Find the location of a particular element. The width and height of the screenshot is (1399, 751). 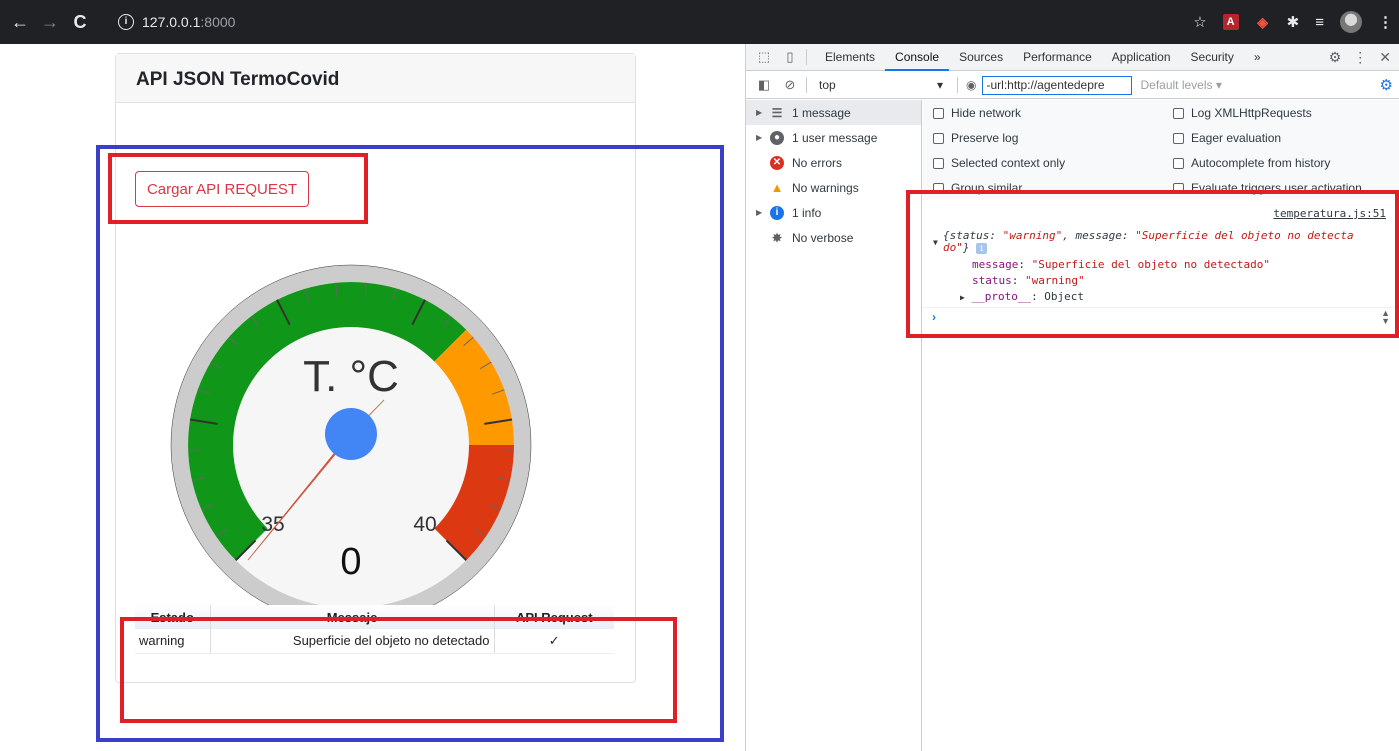

chevron-down-icon: ▾ is located at coordinates (939, 85).